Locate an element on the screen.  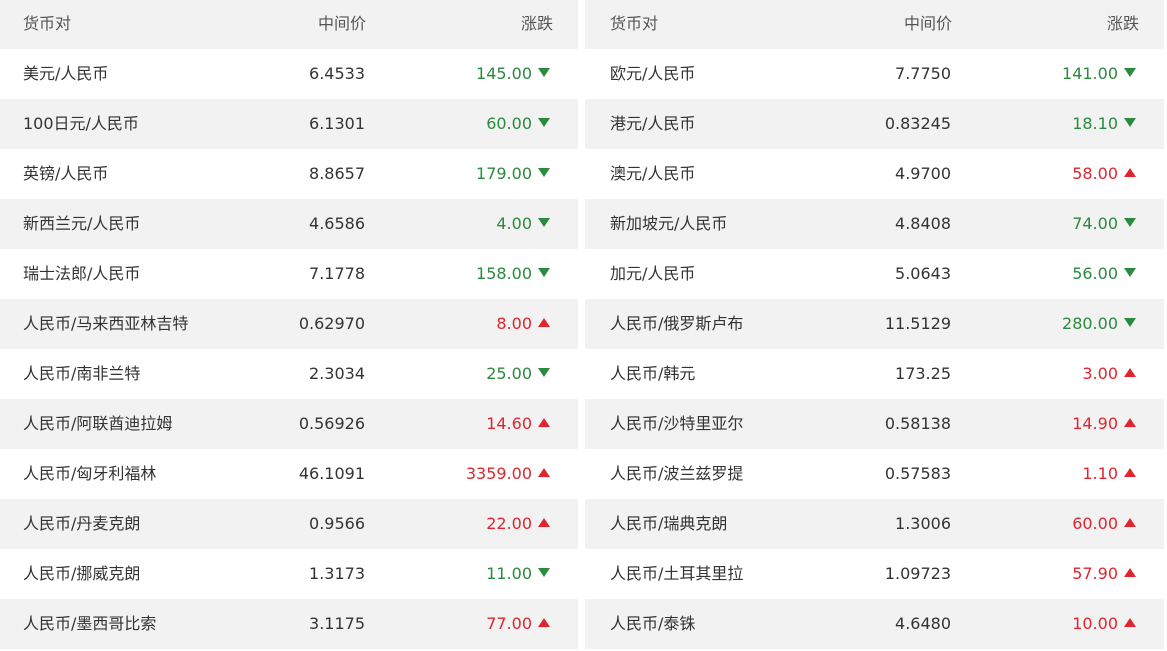
change-cell: 77.00 is located at coordinates (518, 624).